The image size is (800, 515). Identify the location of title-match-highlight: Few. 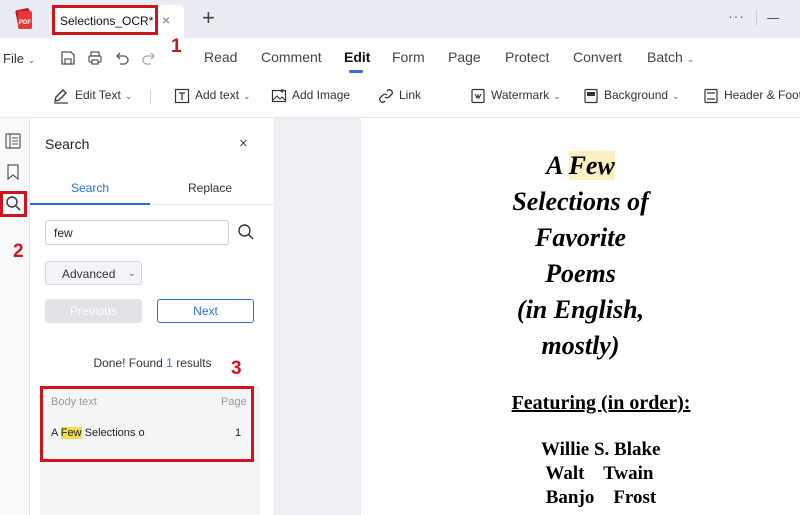
(591, 165).